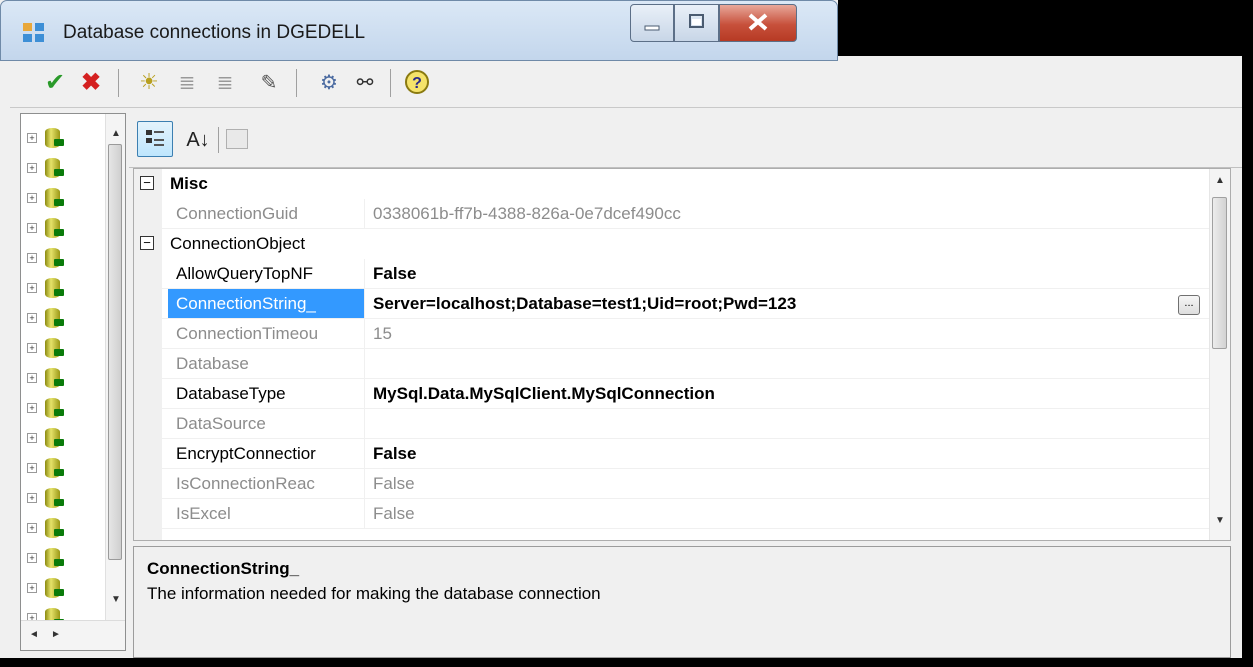 The height and width of the screenshot is (667, 1253). Describe the element at coordinates (1219, 354) in the screenshot. I see `property-grid-vertical-scrollbar: ▲ ▼` at that location.